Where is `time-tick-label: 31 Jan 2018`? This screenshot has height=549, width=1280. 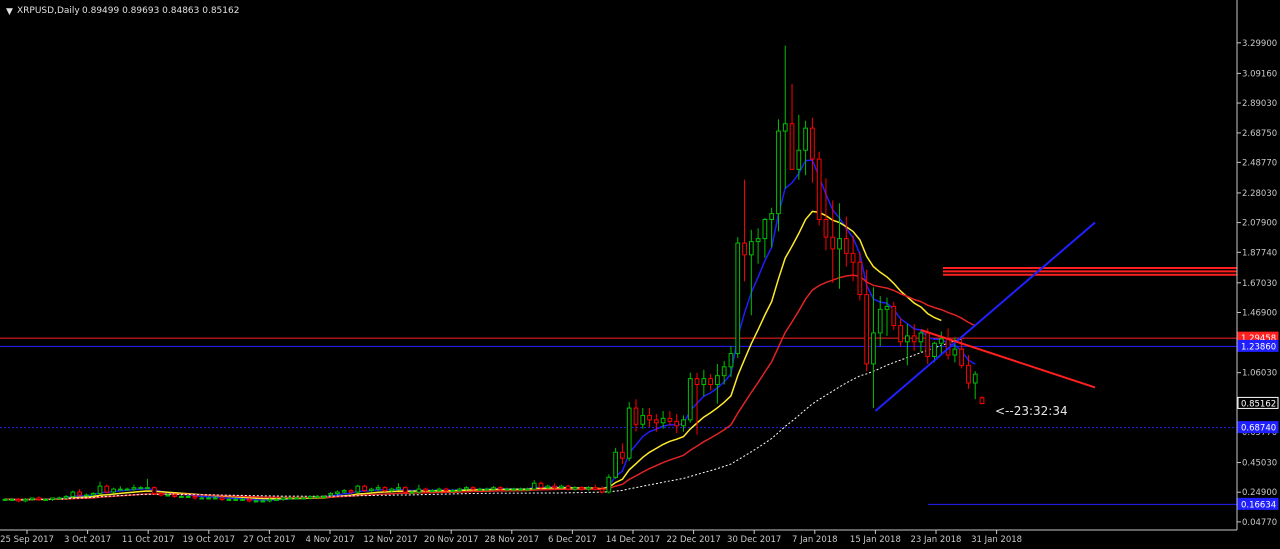
time-tick-label: 31 Jan 2018 is located at coordinates (996, 540).